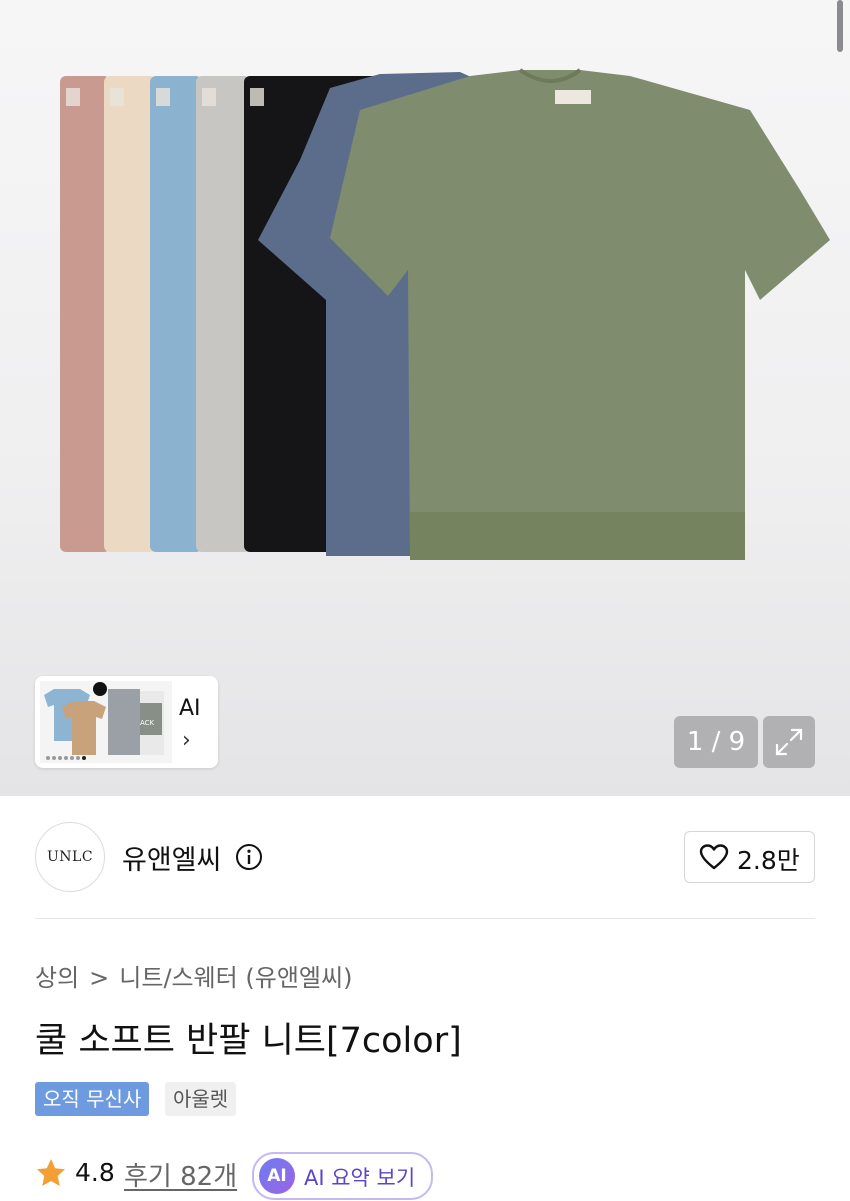 The height and width of the screenshot is (1201, 850). What do you see at coordinates (186, 740) in the screenshot?
I see `chevron-right-icon: ›` at bounding box center [186, 740].